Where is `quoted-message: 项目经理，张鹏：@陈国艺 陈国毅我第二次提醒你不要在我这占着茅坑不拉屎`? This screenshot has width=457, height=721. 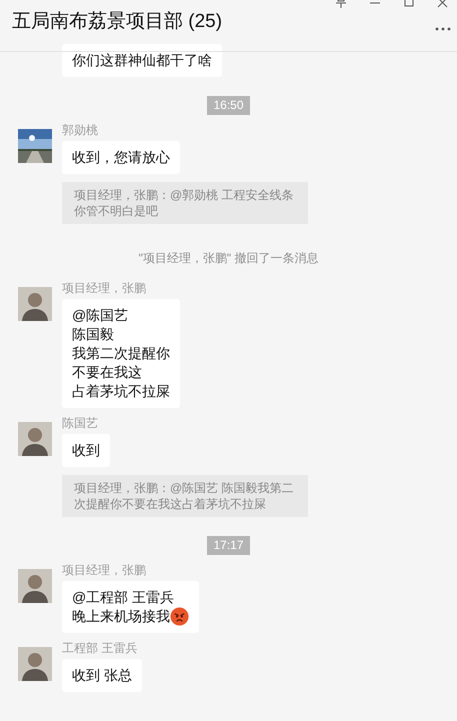 quoted-message: 项目经理，张鹏：@陈国艺 陈国毅我第二次提醒你不要在我这占着茅坑不拉屎 is located at coordinates (185, 496).